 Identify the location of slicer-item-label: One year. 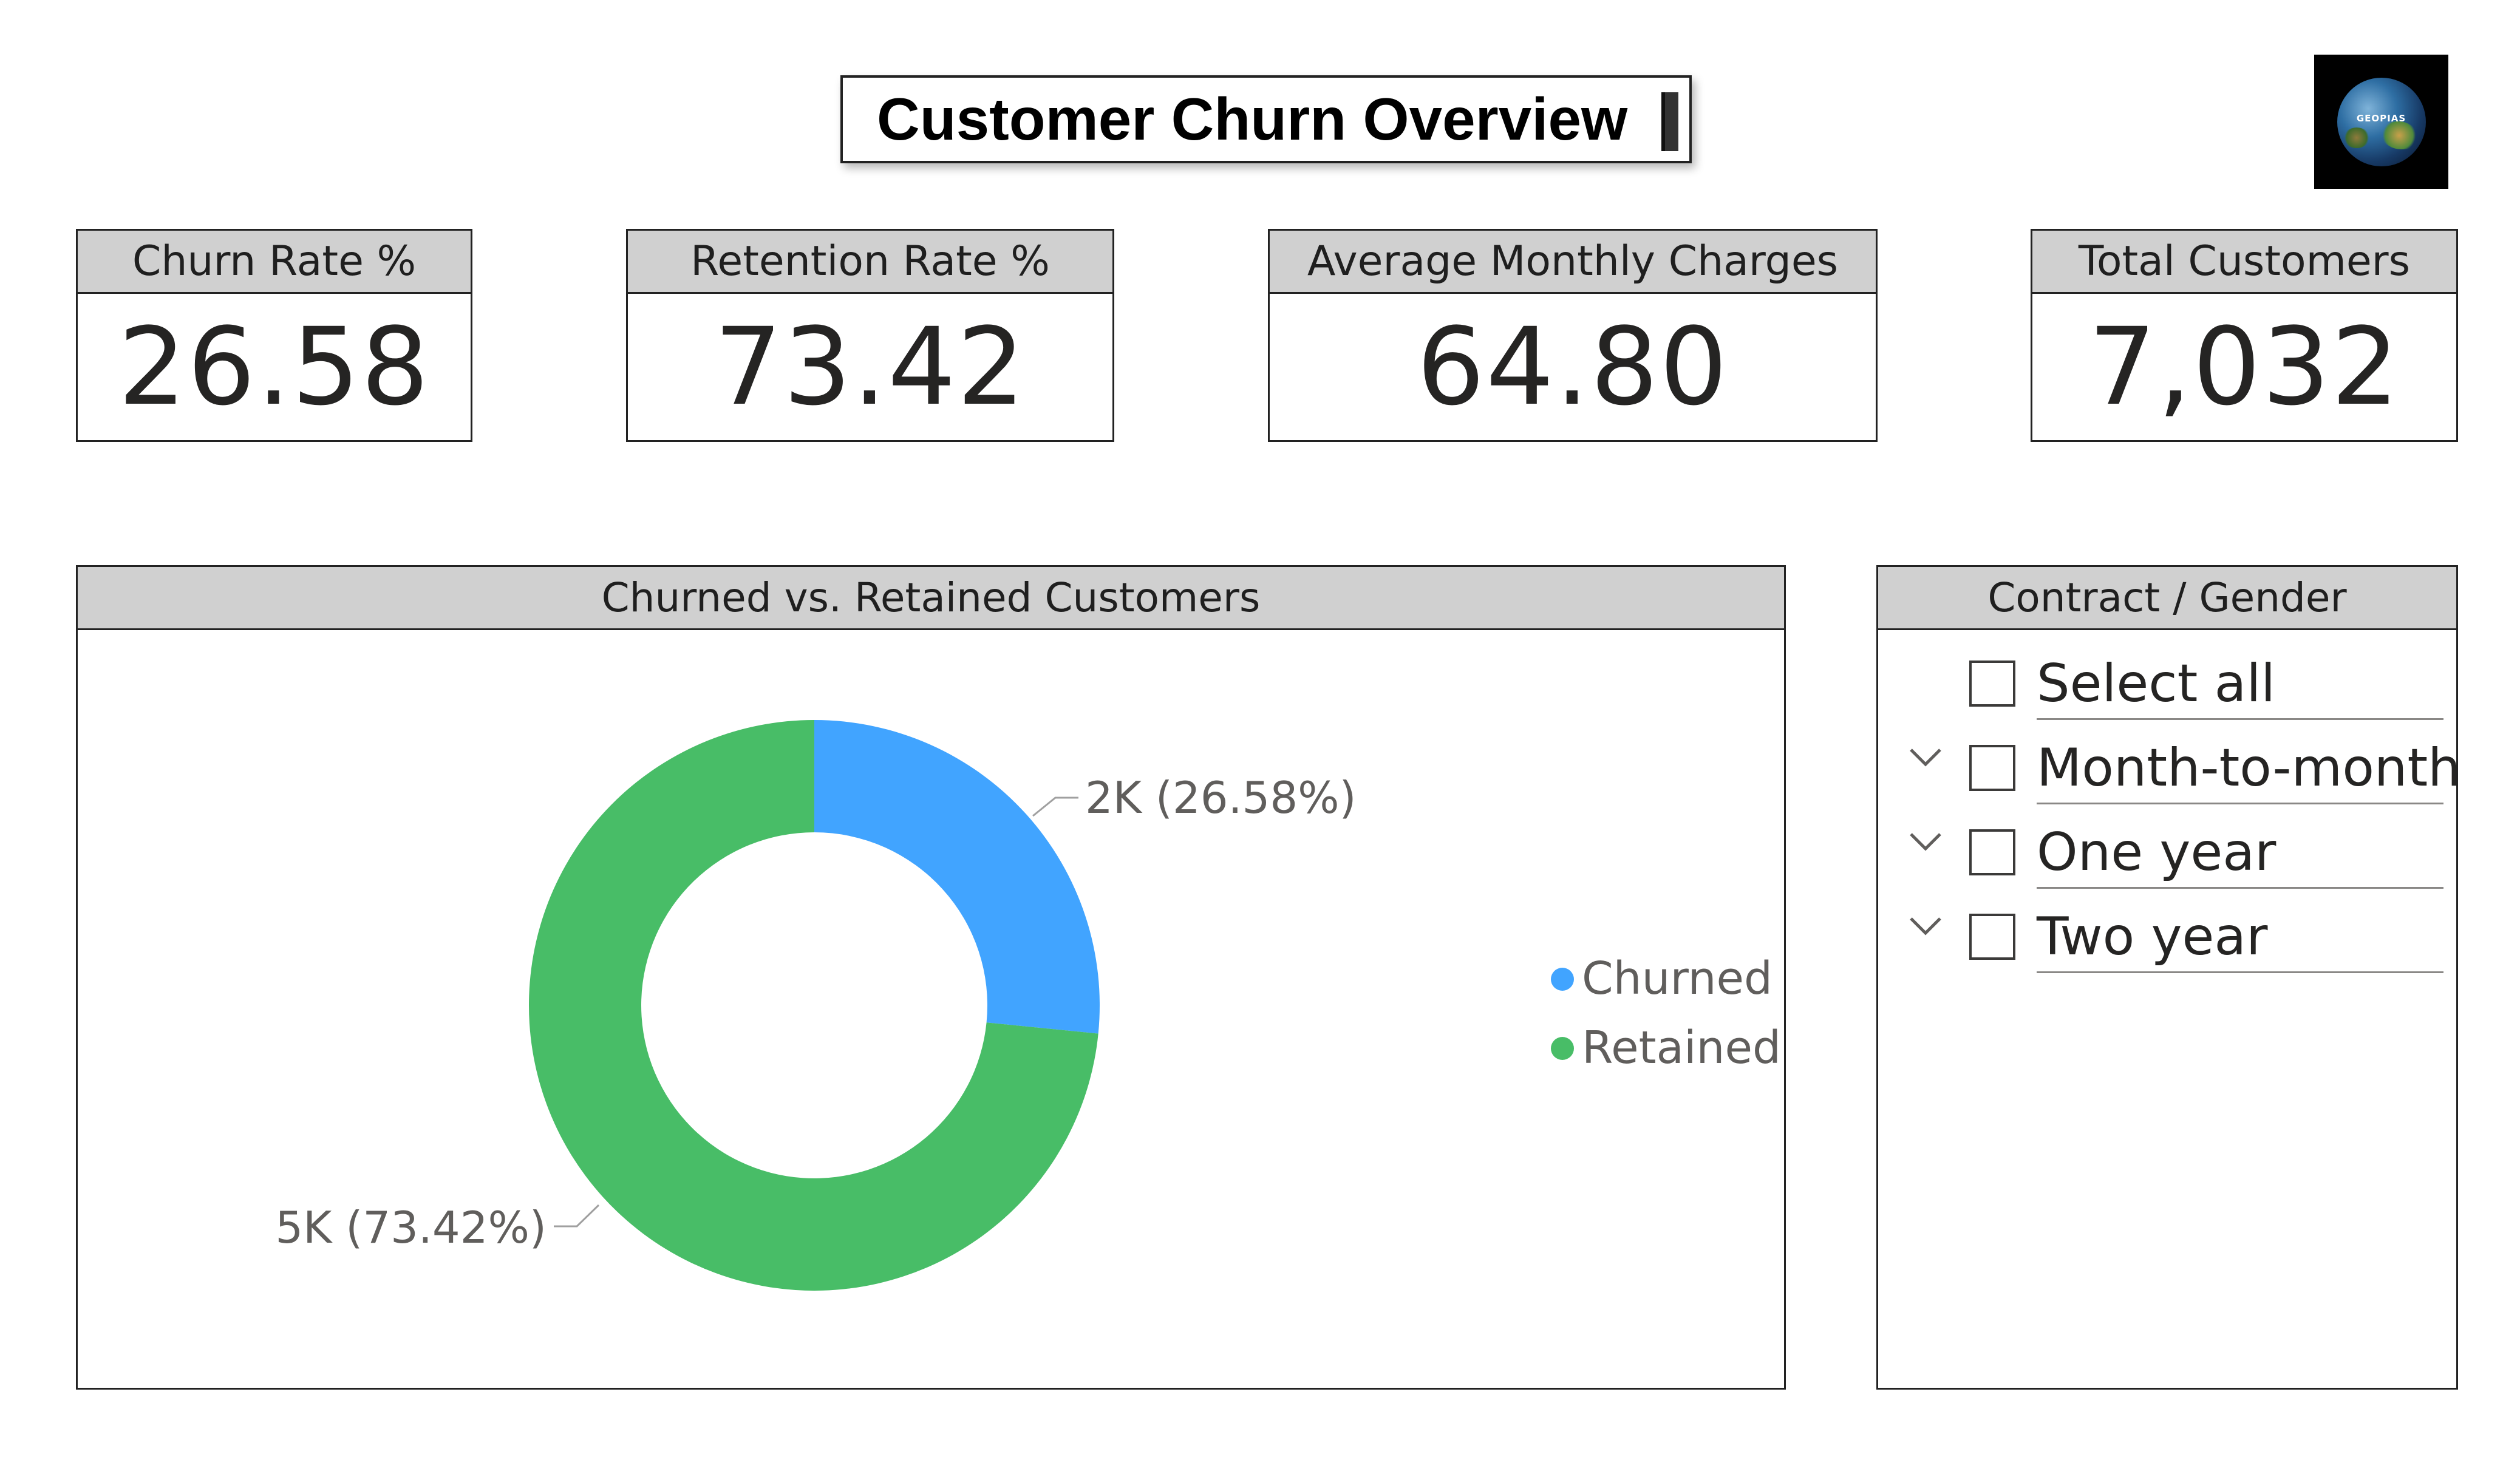
(2157, 852).